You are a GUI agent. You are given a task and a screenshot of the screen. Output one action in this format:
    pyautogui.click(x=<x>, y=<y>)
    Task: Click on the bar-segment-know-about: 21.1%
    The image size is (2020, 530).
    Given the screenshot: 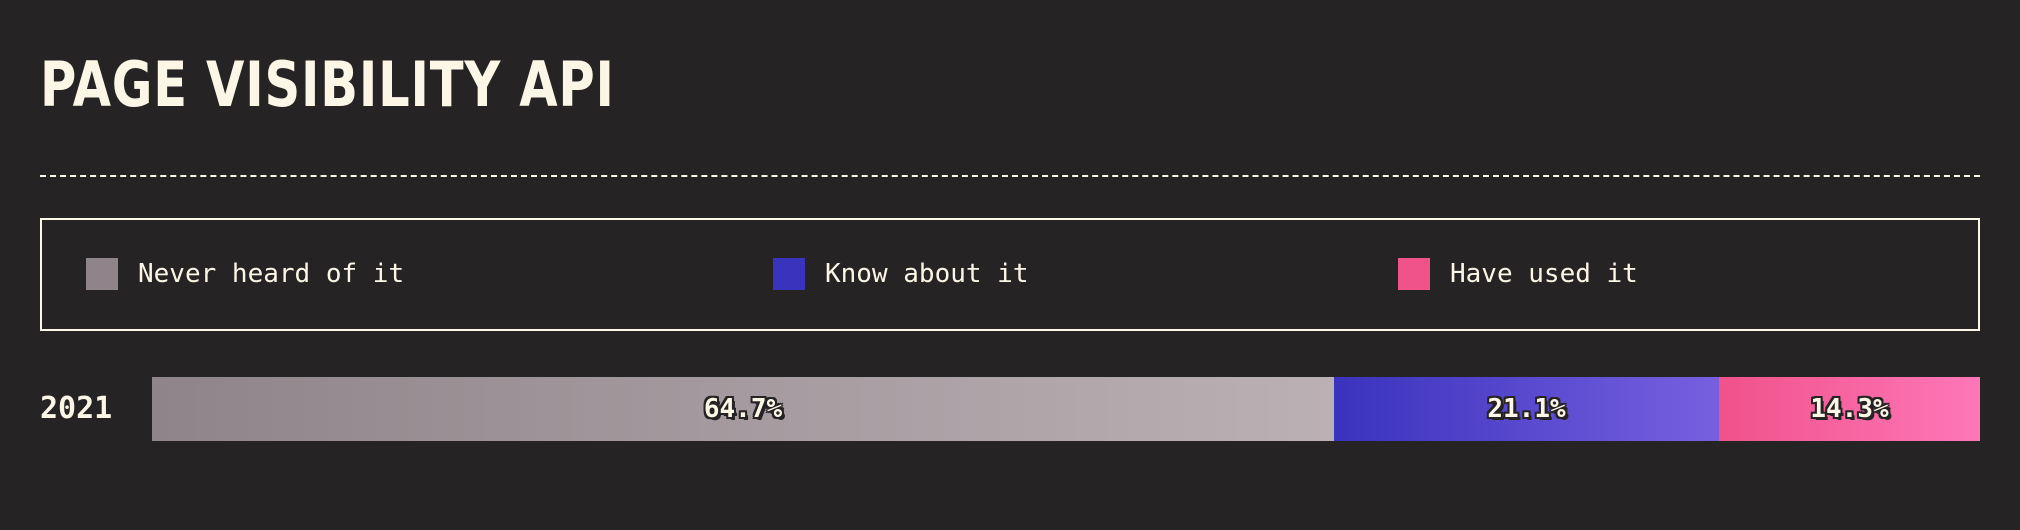 What is the action you would take?
    pyautogui.click(x=1526, y=409)
    